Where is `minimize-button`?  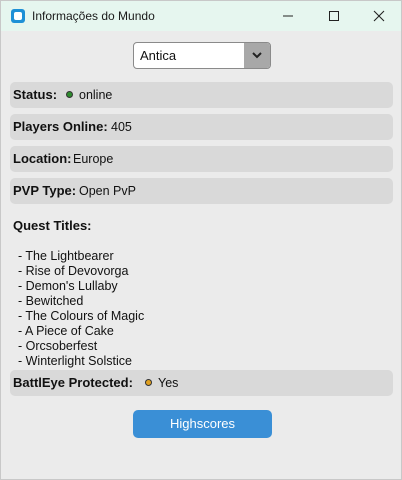
minimize-button is located at coordinates (288, 16).